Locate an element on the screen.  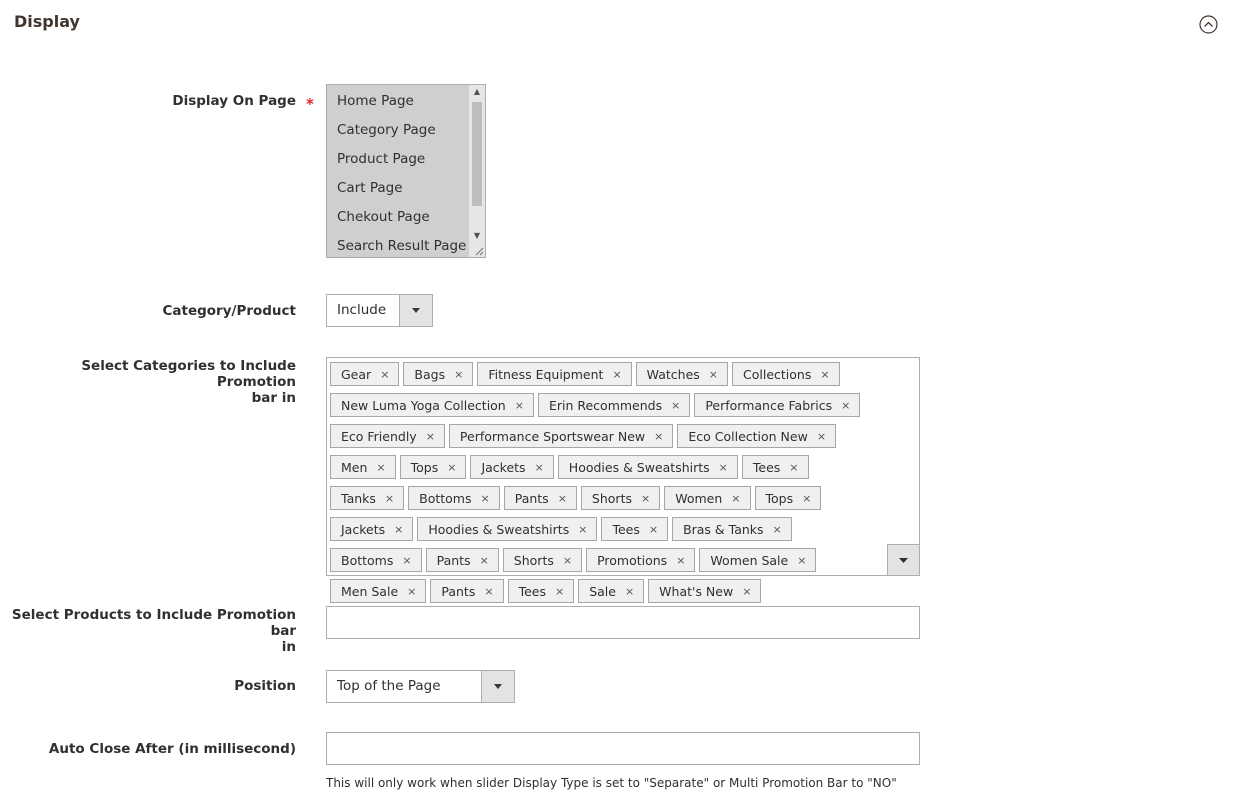
position-select: Top of the Page is located at coordinates (420, 686).